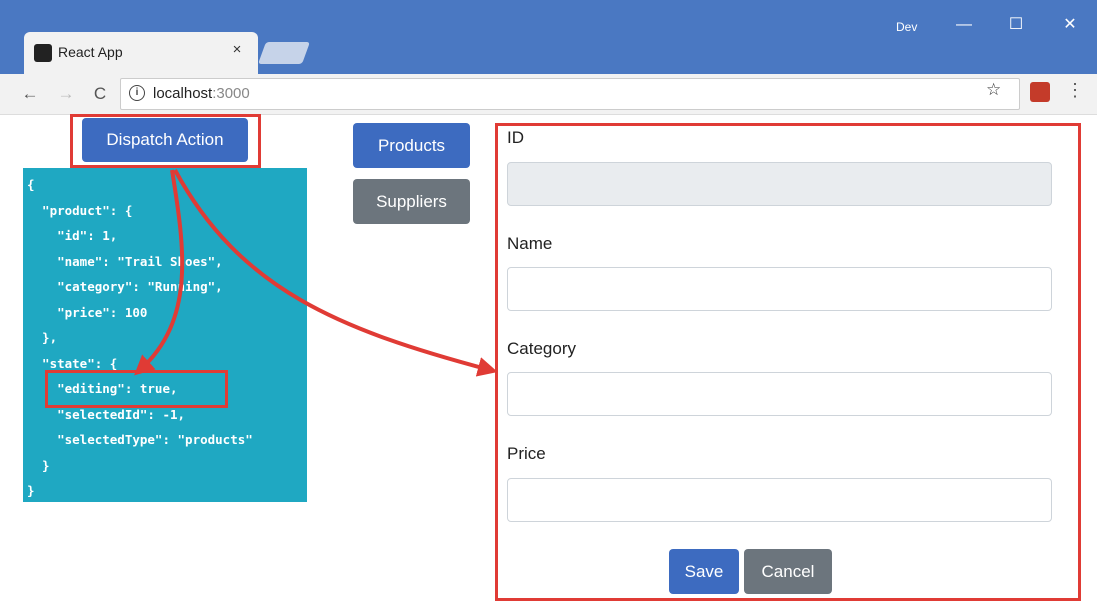 The height and width of the screenshot is (609, 1097). What do you see at coordinates (1040, 92) in the screenshot?
I see `extension-icon` at bounding box center [1040, 92].